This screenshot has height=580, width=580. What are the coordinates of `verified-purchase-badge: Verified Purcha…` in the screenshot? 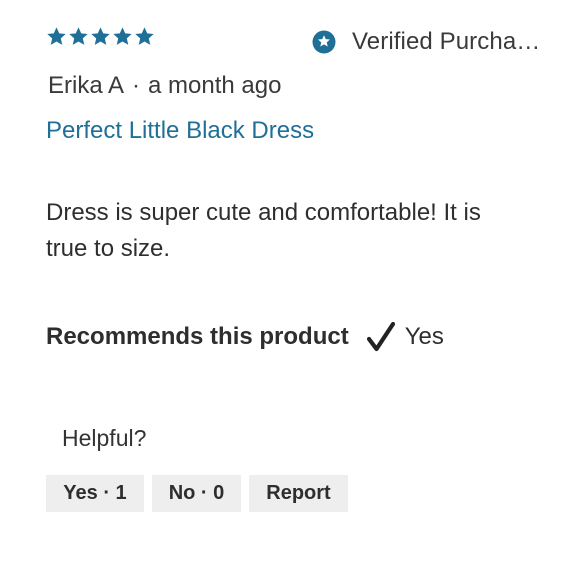 It's located at (426, 42).